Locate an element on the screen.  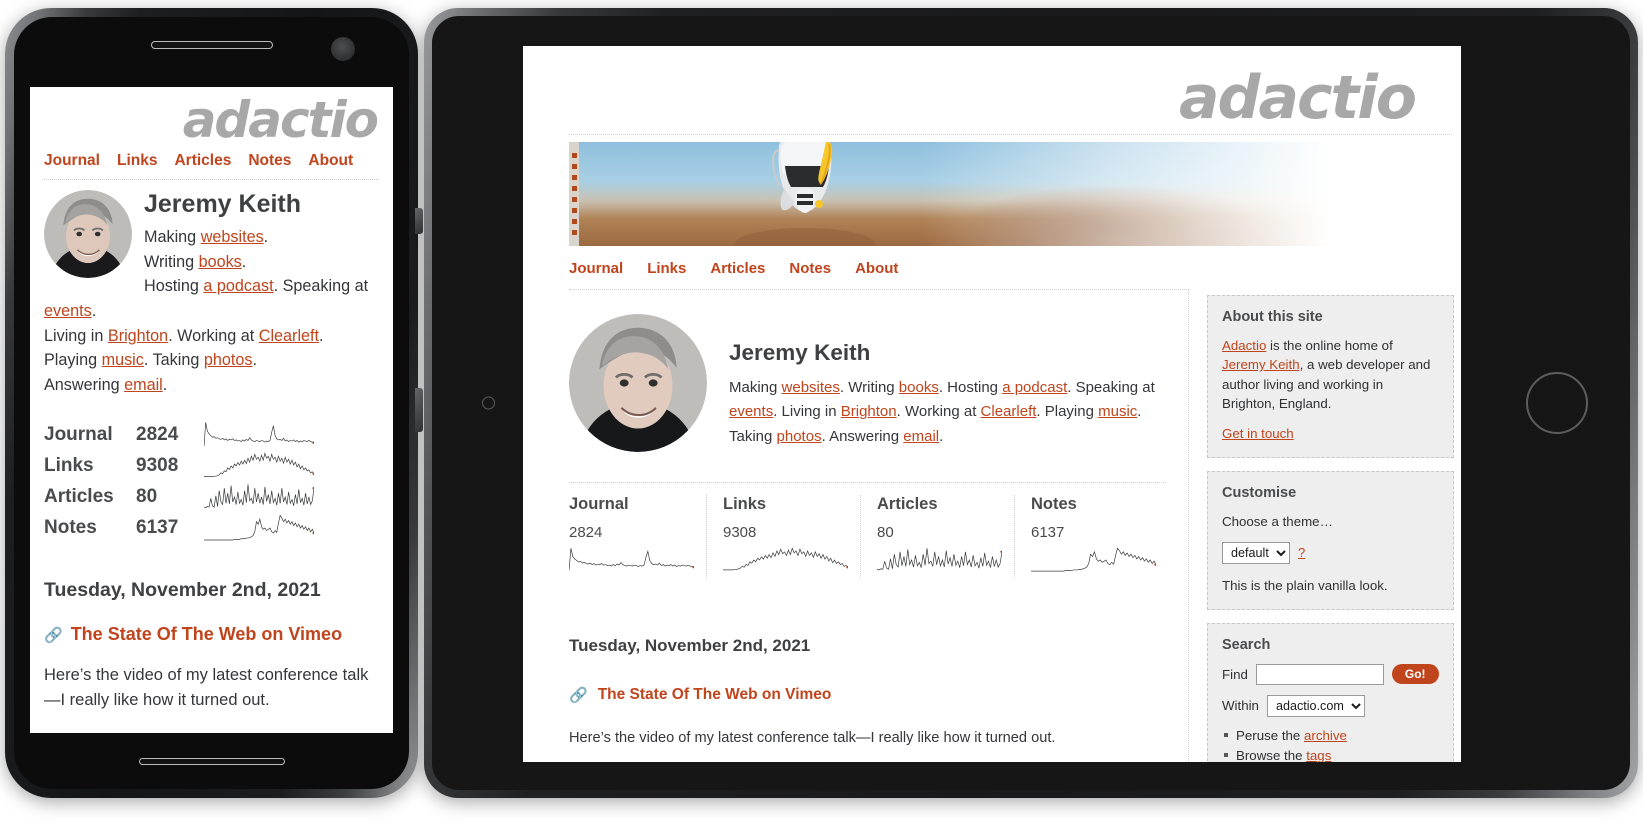
phone-home-indicator is located at coordinates (211, 761).